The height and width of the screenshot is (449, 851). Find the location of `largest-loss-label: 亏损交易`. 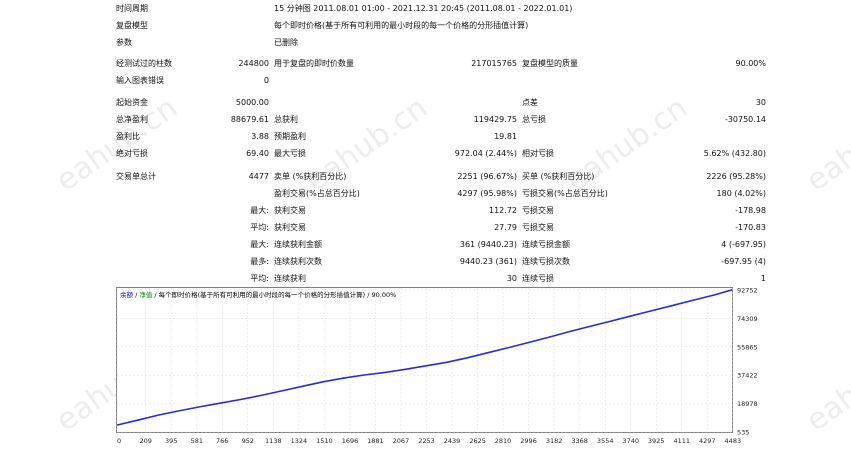

largest-loss-label: 亏损交易 is located at coordinates (538, 210).